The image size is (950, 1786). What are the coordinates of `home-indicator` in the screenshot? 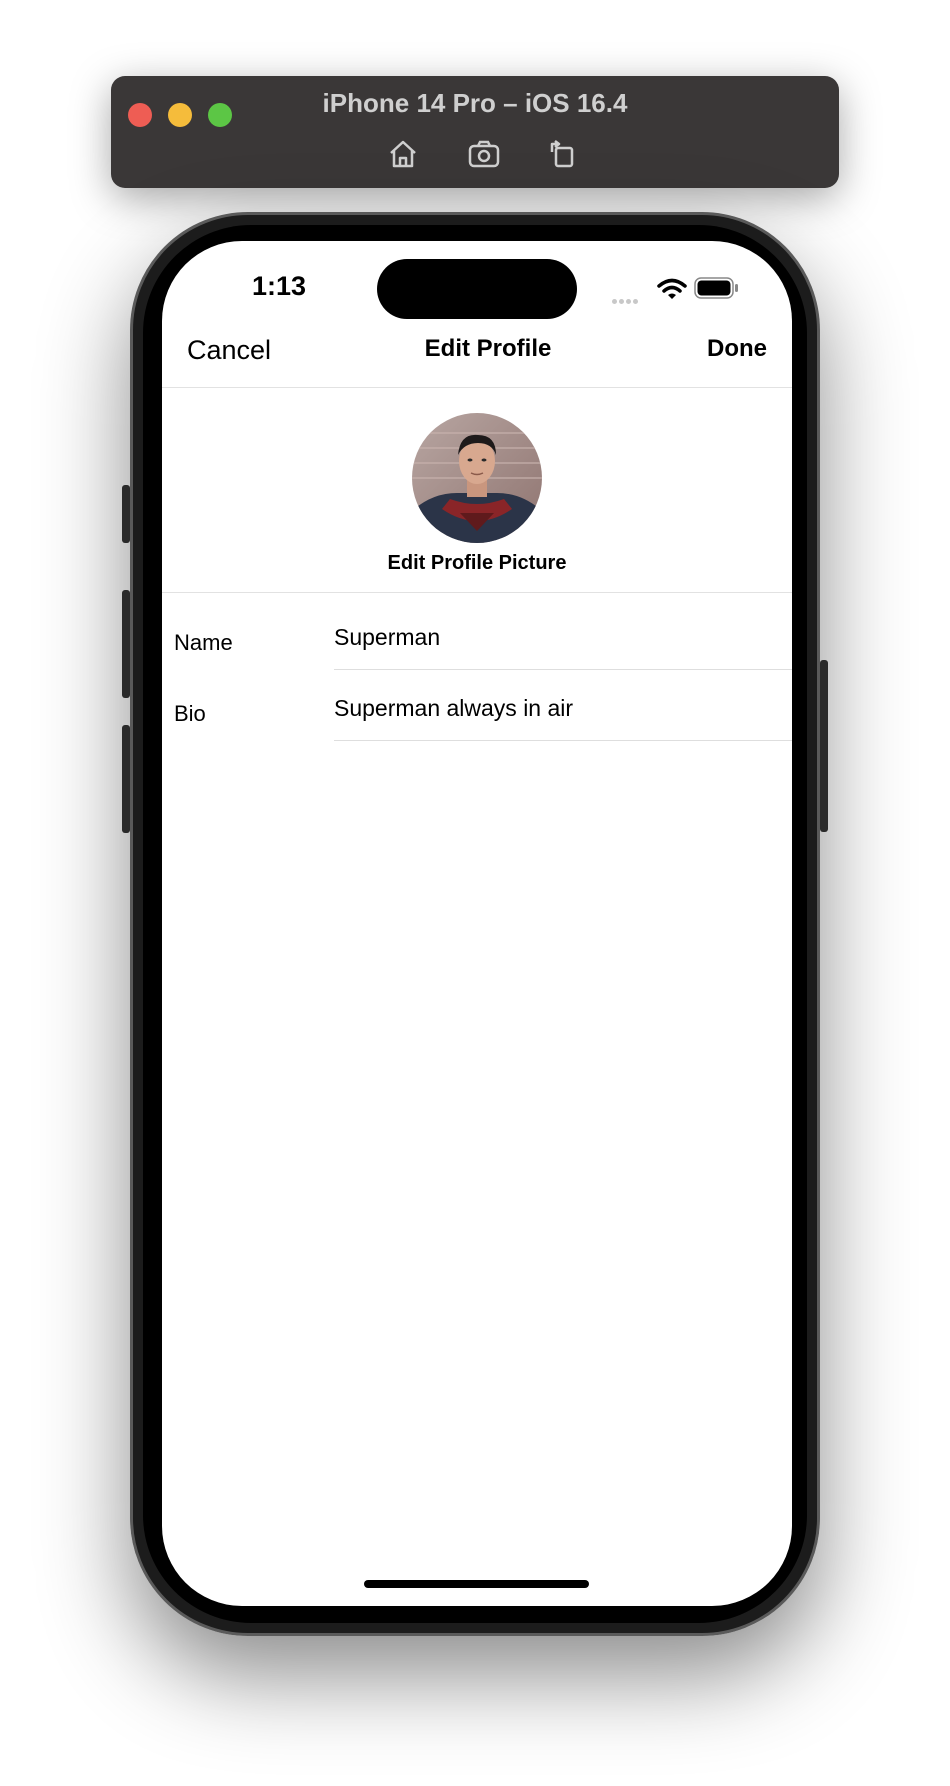 It's located at (476, 1584).